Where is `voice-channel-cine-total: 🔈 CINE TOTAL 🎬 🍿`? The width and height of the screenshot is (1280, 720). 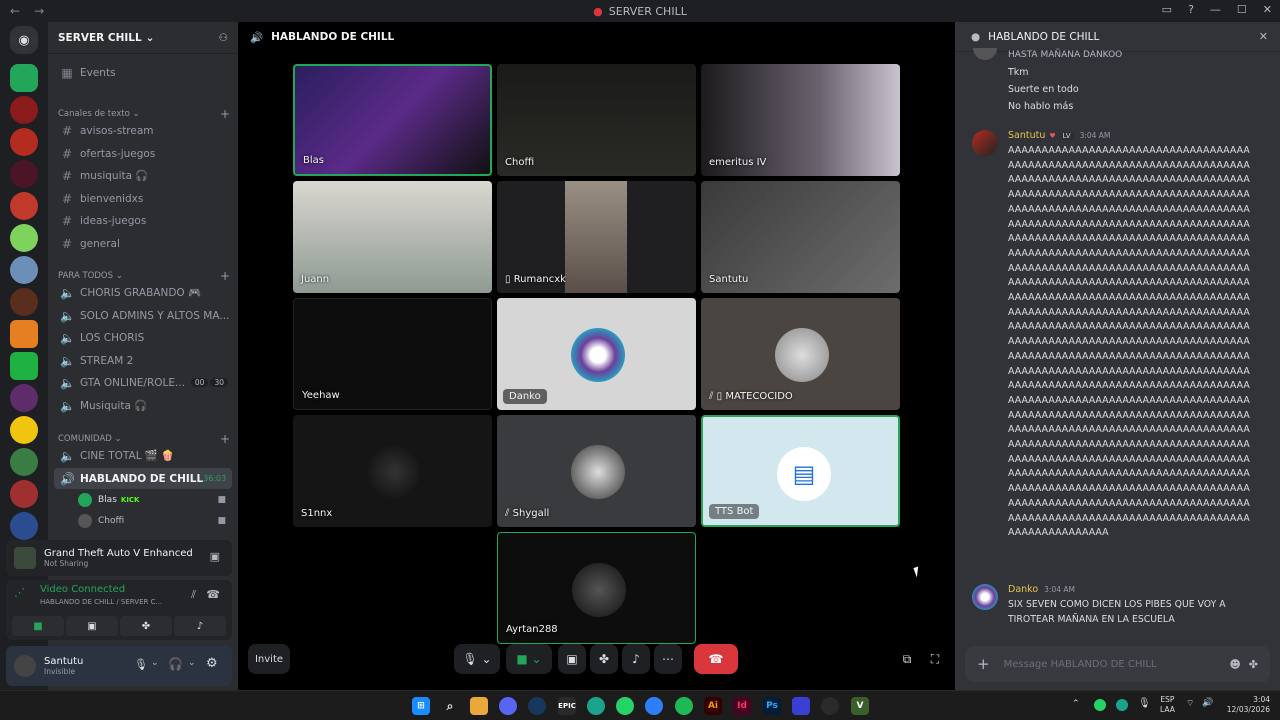 voice-channel-cine-total: 🔈 CINE TOTAL 🎬 🍿 is located at coordinates (143, 455).